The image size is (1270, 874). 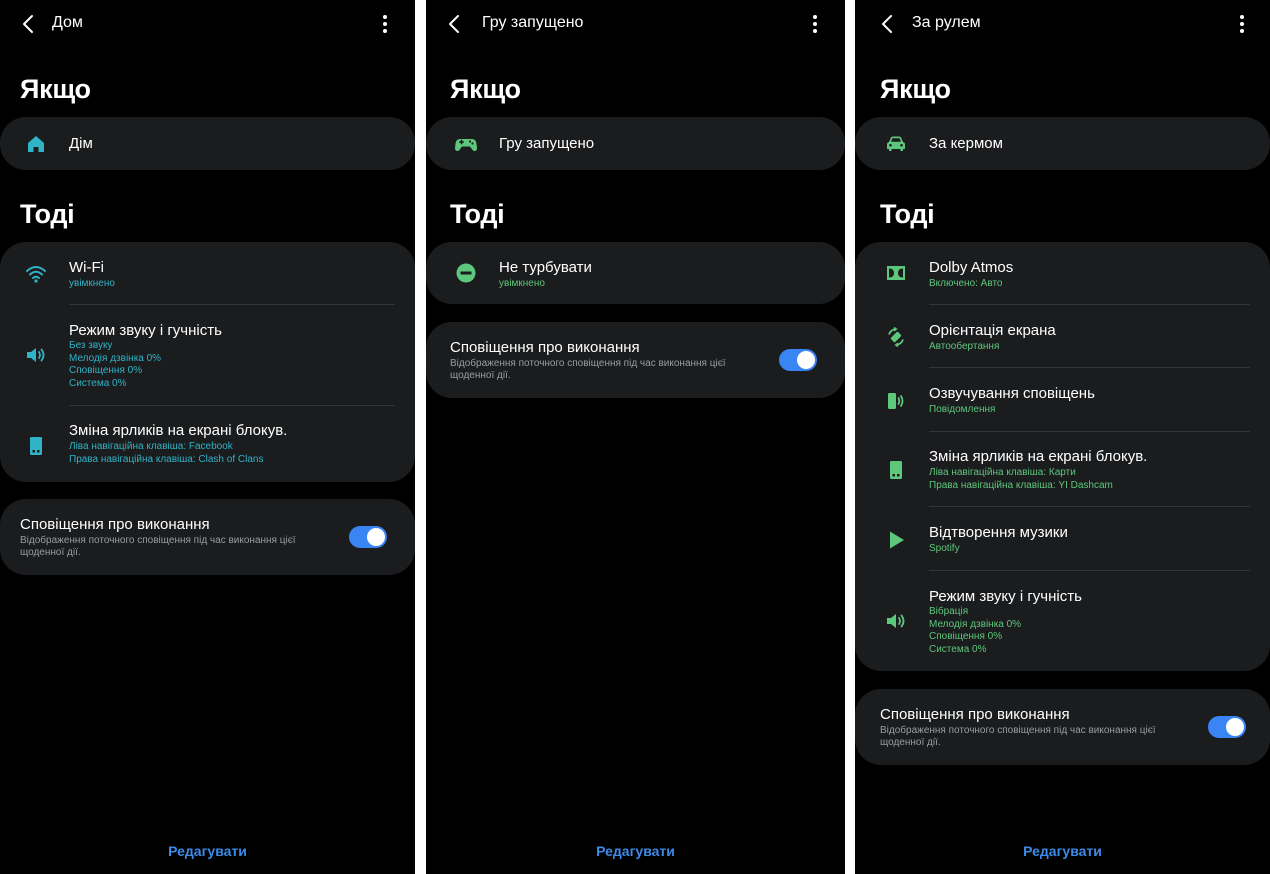 I want to click on gamepad-icon, so click(x=466, y=144).